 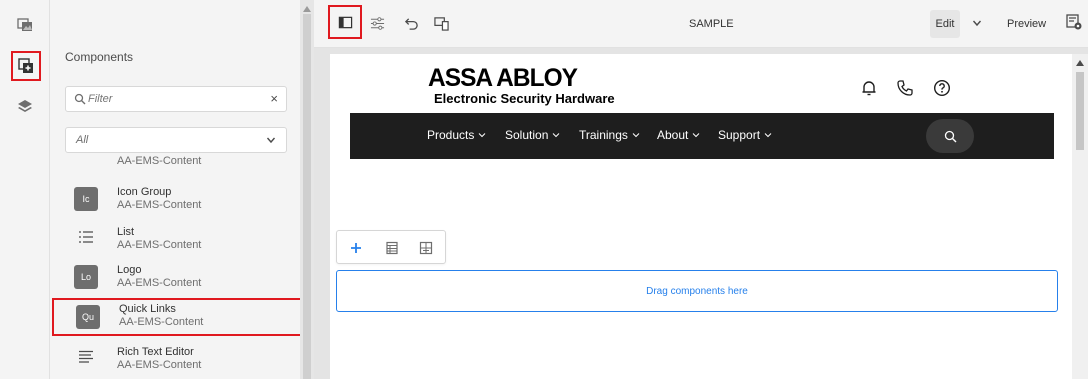 I want to click on nav-label: Trainings, so click(x=603, y=135).